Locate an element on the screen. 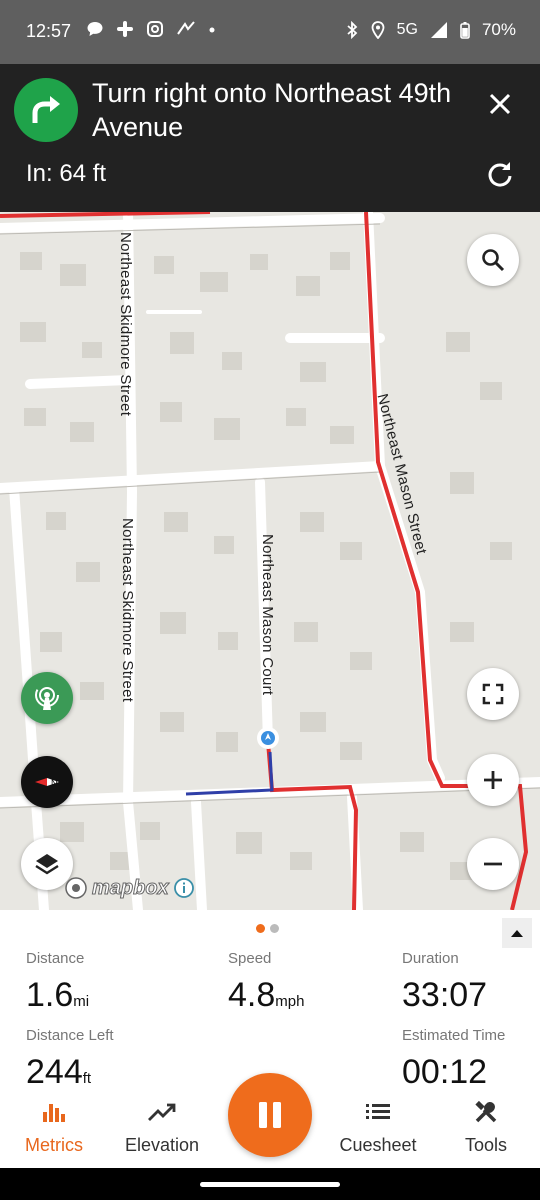  zoom-in-button is located at coordinates (493, 780).